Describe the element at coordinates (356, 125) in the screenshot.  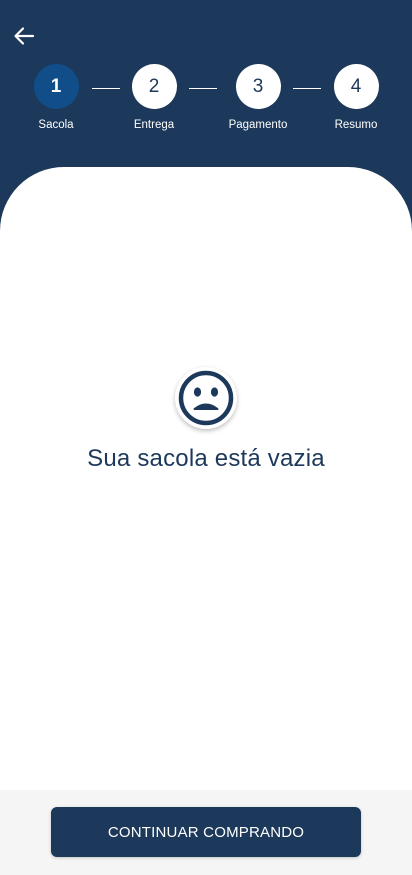
I see `step-label: Resumo` at that location.